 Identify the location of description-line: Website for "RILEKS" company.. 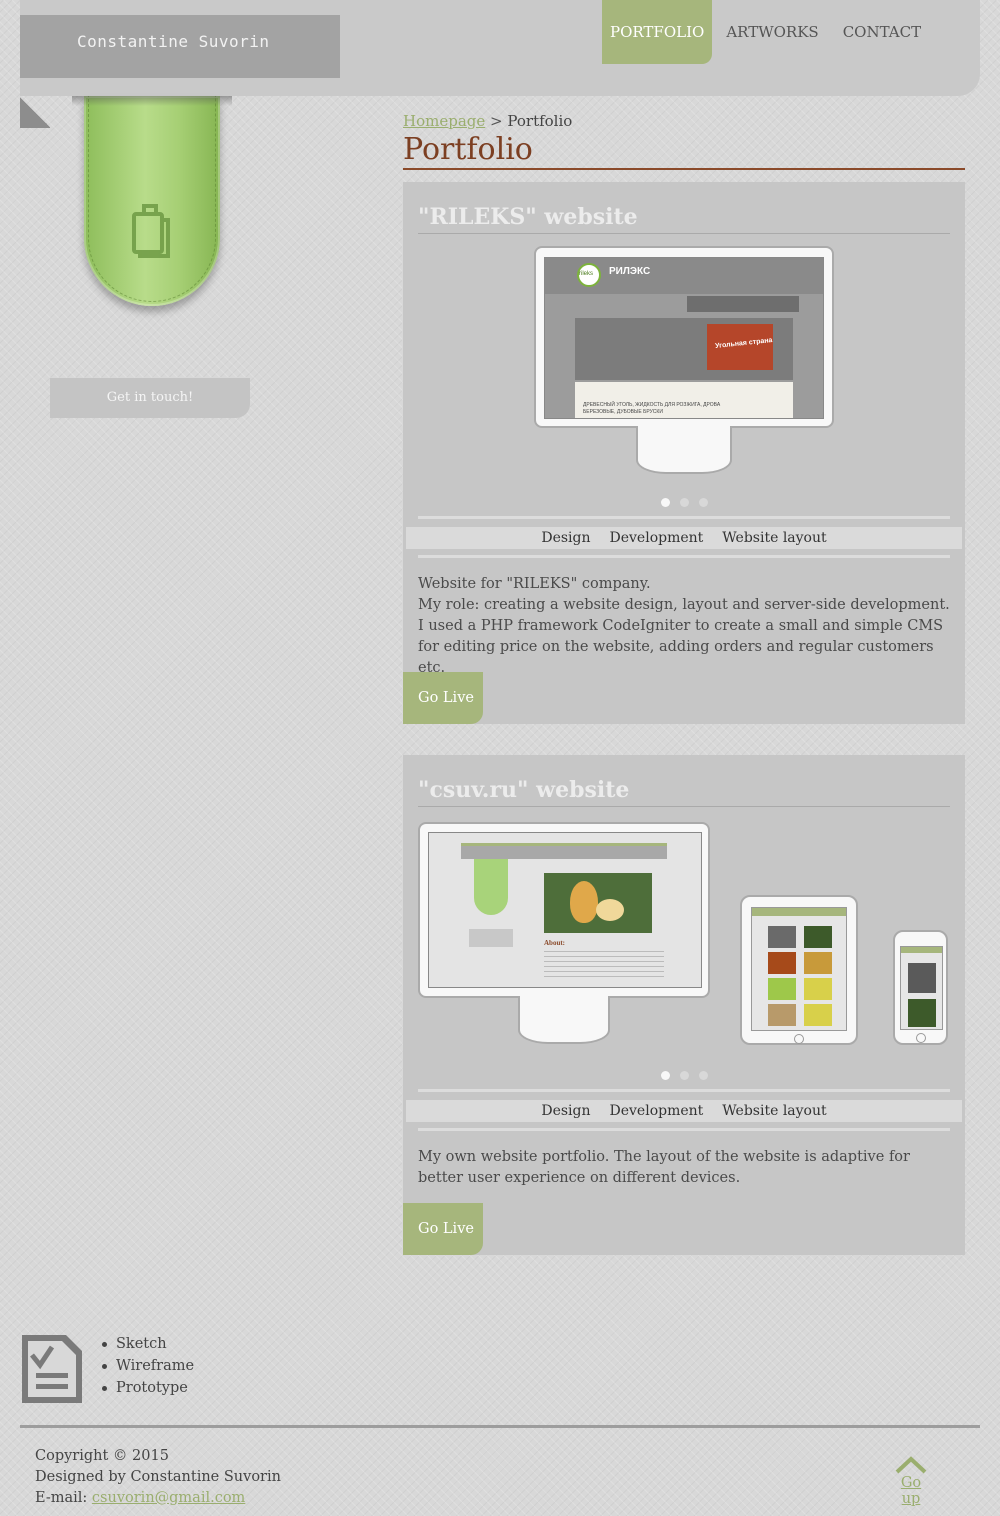
(534, 584).